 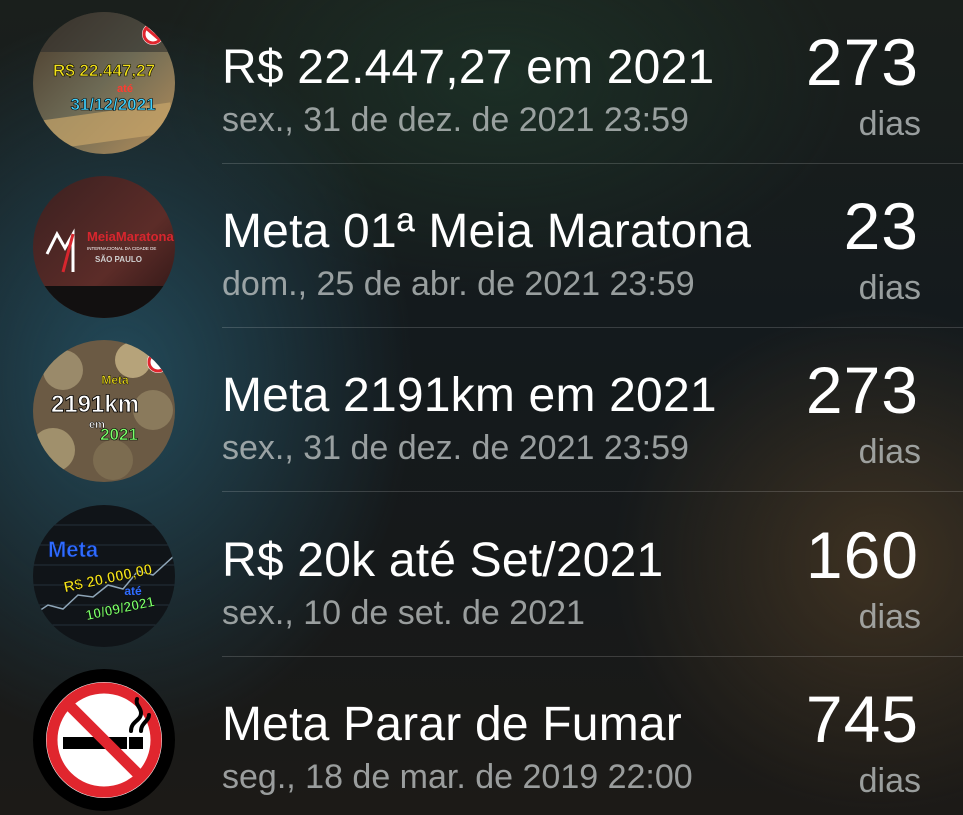 I want to click on km-goal-coins-thumbnail-icon: Meta 2191km em 2021, so click(x=104, y=411).